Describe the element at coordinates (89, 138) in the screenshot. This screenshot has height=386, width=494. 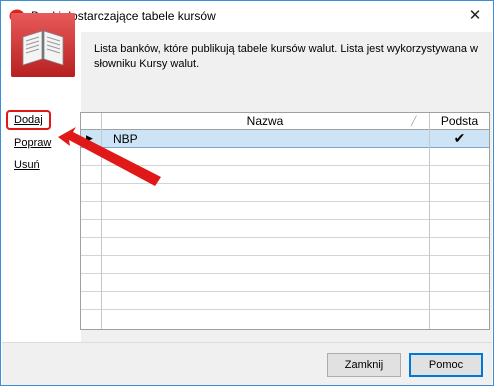
I see `row-indicator-icon: ▶` at that location.